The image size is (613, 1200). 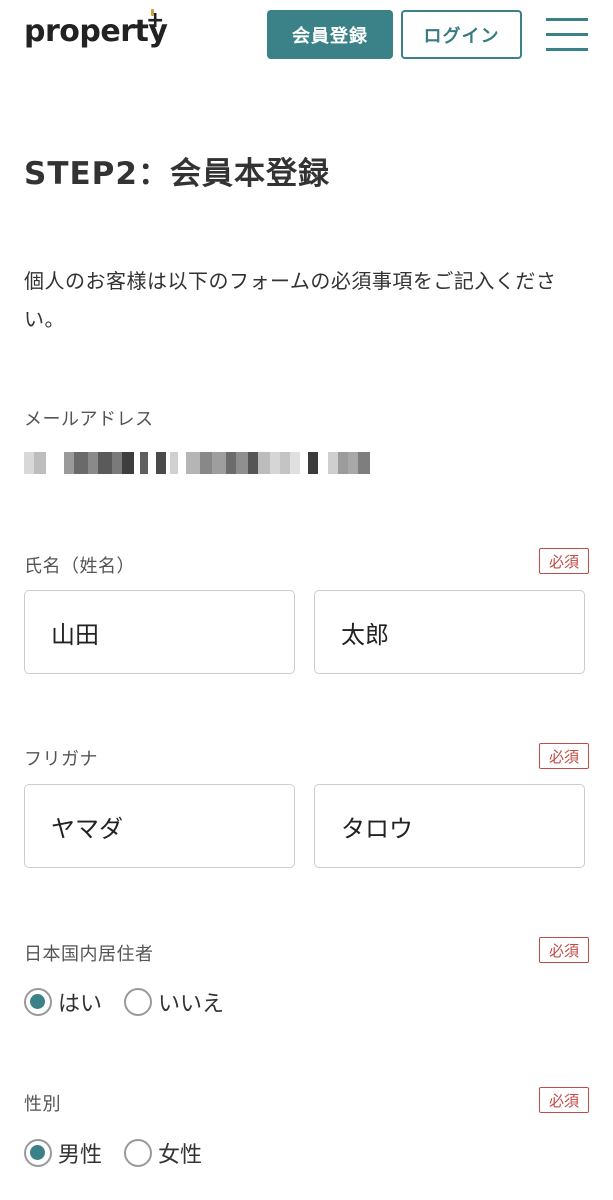 I want to click on furigana-label: フリガナ, so click(x=61, y=759).